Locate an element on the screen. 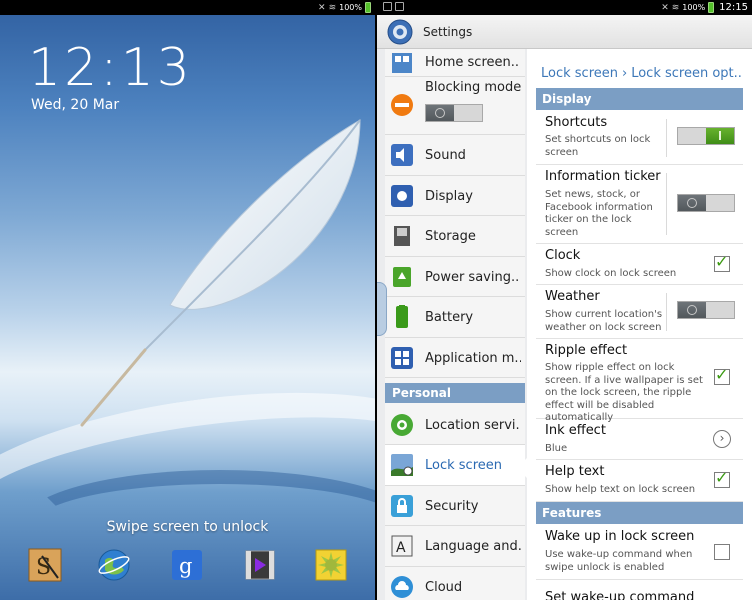 The height and width of the screenshot is (600, 752). weather-toggle is located at coordinates (706, 310).